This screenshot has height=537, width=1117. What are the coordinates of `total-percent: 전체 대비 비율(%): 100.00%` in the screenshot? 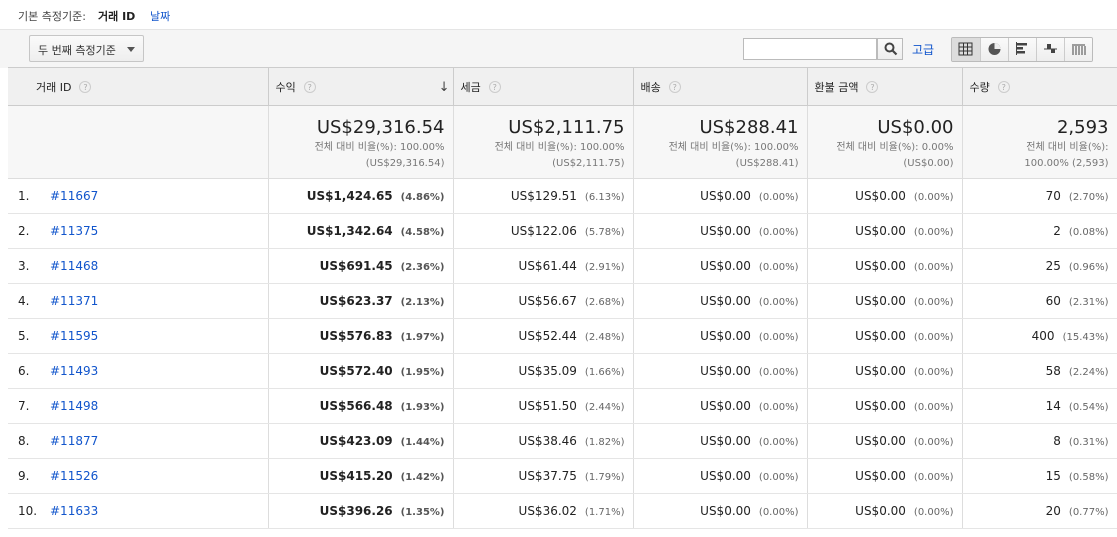 It's located at (733, 147).